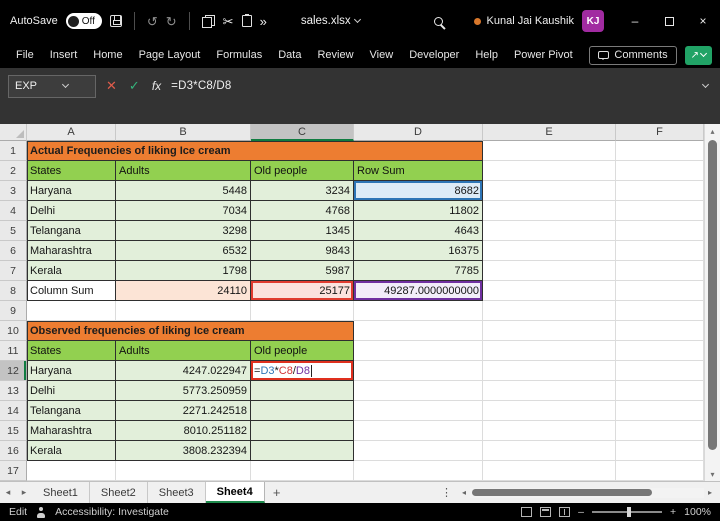  Describe the element at coordinates (549, 471) in the screenshot. I see `cell-E17` at that location.